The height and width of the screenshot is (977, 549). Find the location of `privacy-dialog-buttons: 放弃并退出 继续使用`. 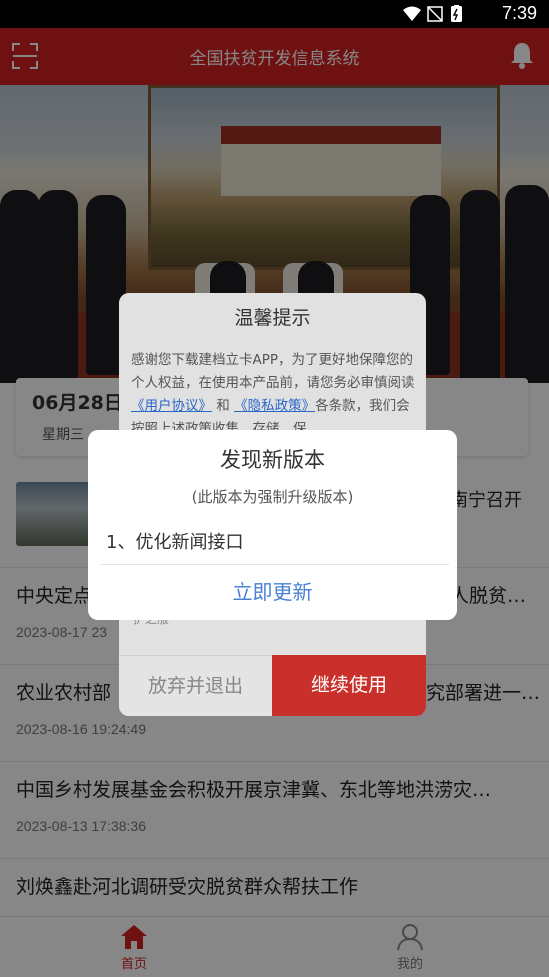

privacy-dialog-buttons: 放弃并退出 继续使用 is located at coordinates (272, 685).